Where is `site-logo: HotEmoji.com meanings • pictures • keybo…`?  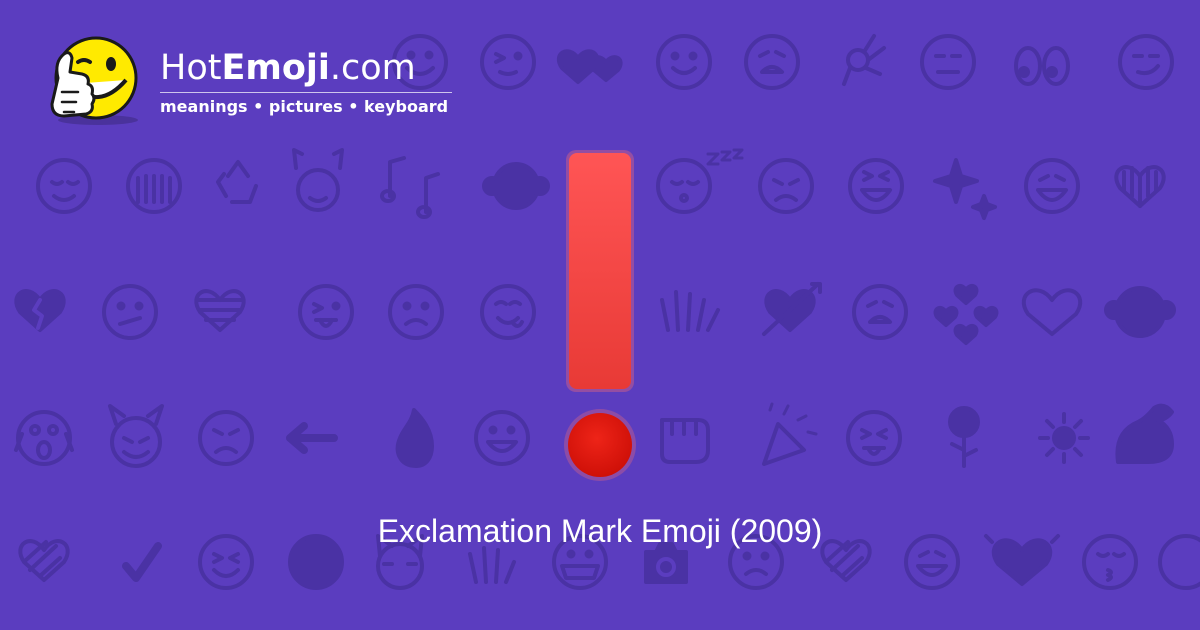
site-logo: HotEmoji.com meanings • pictures • keybo… is located at coordinates (253, 82).